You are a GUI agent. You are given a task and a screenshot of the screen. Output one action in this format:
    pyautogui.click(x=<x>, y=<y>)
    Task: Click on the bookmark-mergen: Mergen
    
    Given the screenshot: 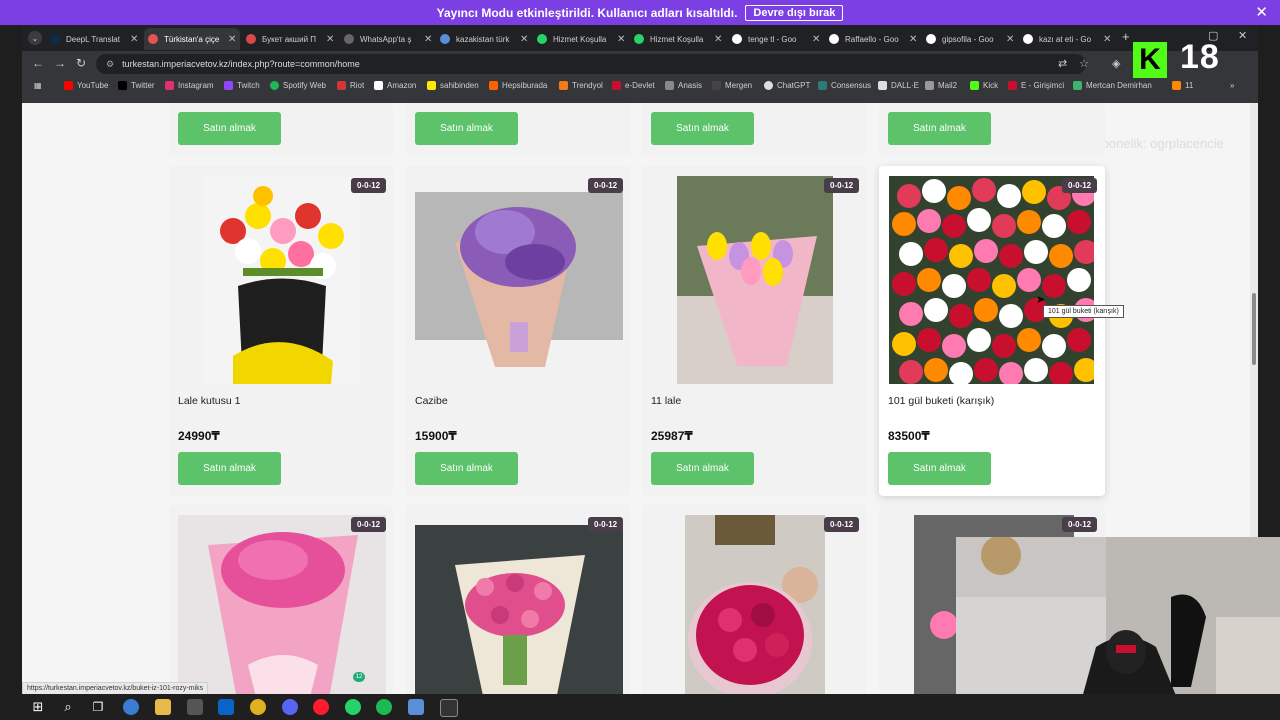 What is the action you would take?
    pyautogui.click(x=732, y=85)
    